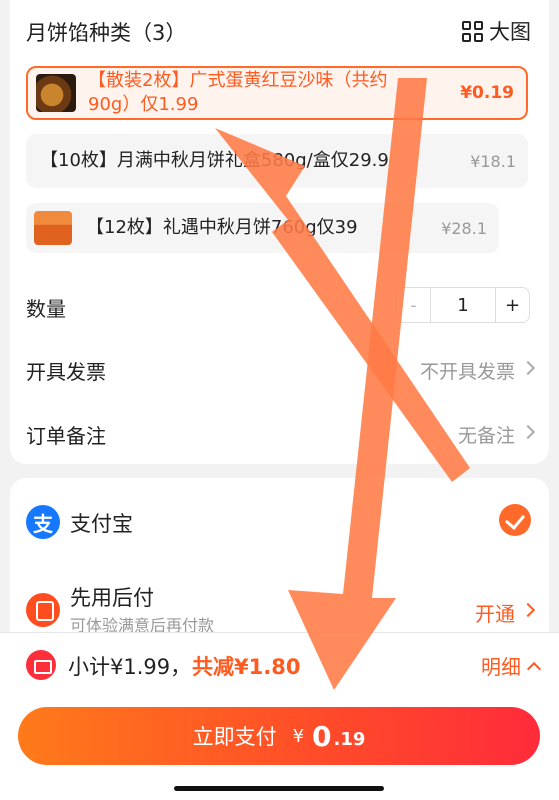  What do you see at coordinates (222, 227) in the screenshot?
I see `option-label: 【12枚】礼遇中秋月饼760g仅39` at bounding box center [222, 227].